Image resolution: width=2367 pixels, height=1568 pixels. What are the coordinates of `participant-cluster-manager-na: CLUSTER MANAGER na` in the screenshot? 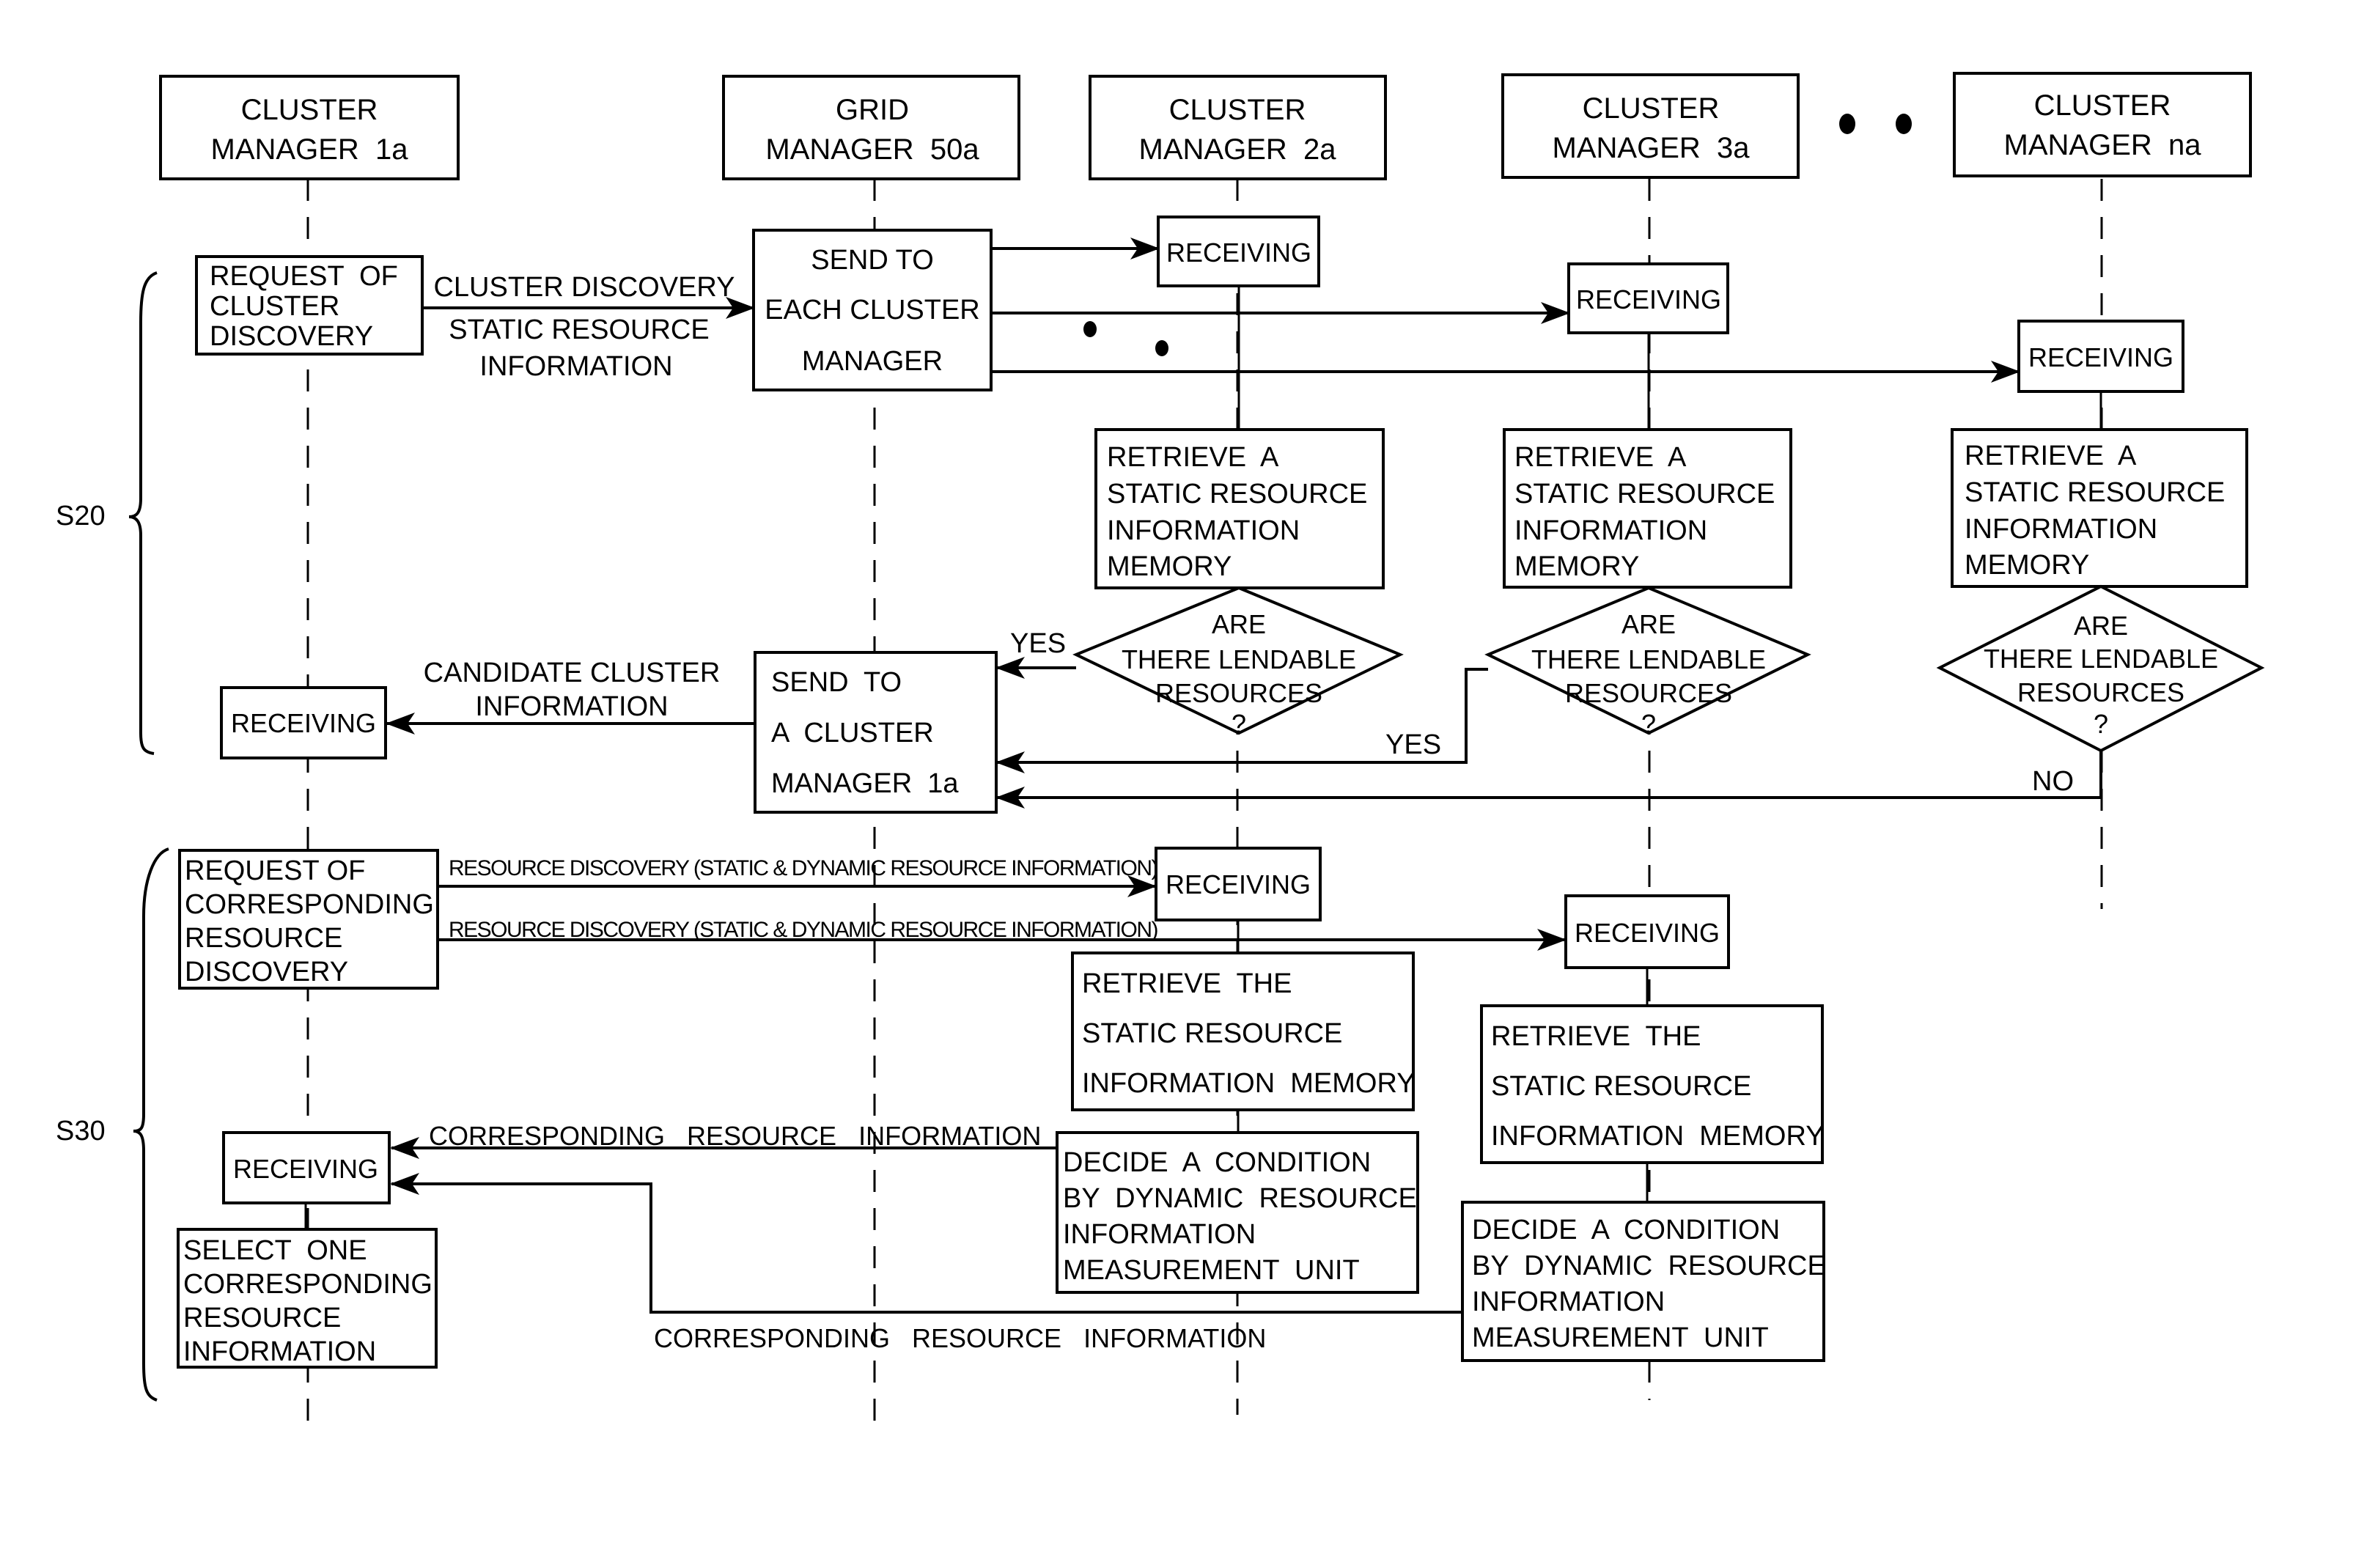 It's located at (2102, 124).